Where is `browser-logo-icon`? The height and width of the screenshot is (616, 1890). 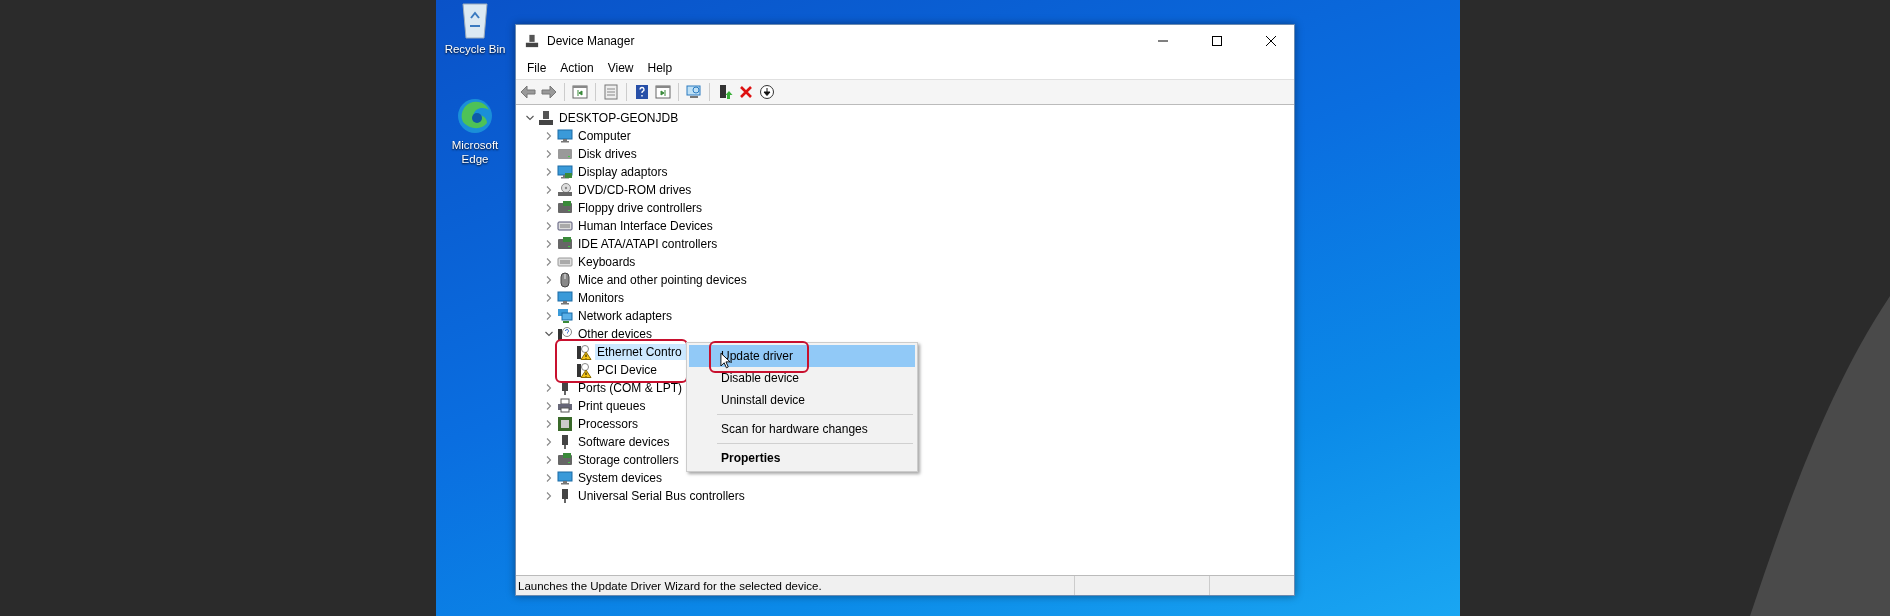 browser-logo-icon is located at coordinates (475, 116).